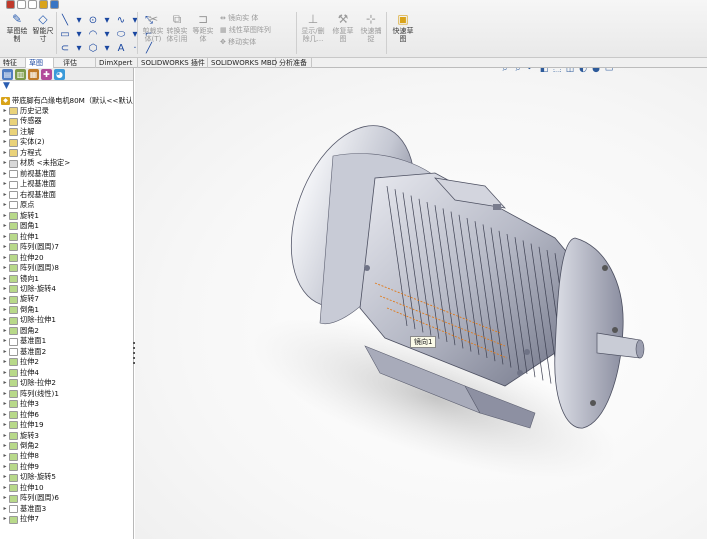  What do you see at coordinates (93, 20) in the screenshot?
I see `circle-icon: ⊙` at bounding box center [93, 20].